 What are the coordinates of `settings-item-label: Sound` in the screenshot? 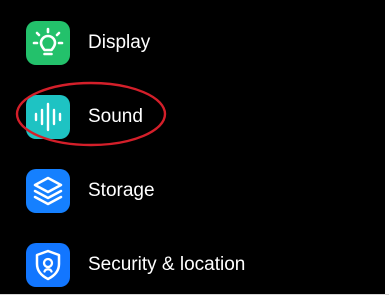 It's located at (115, 116).